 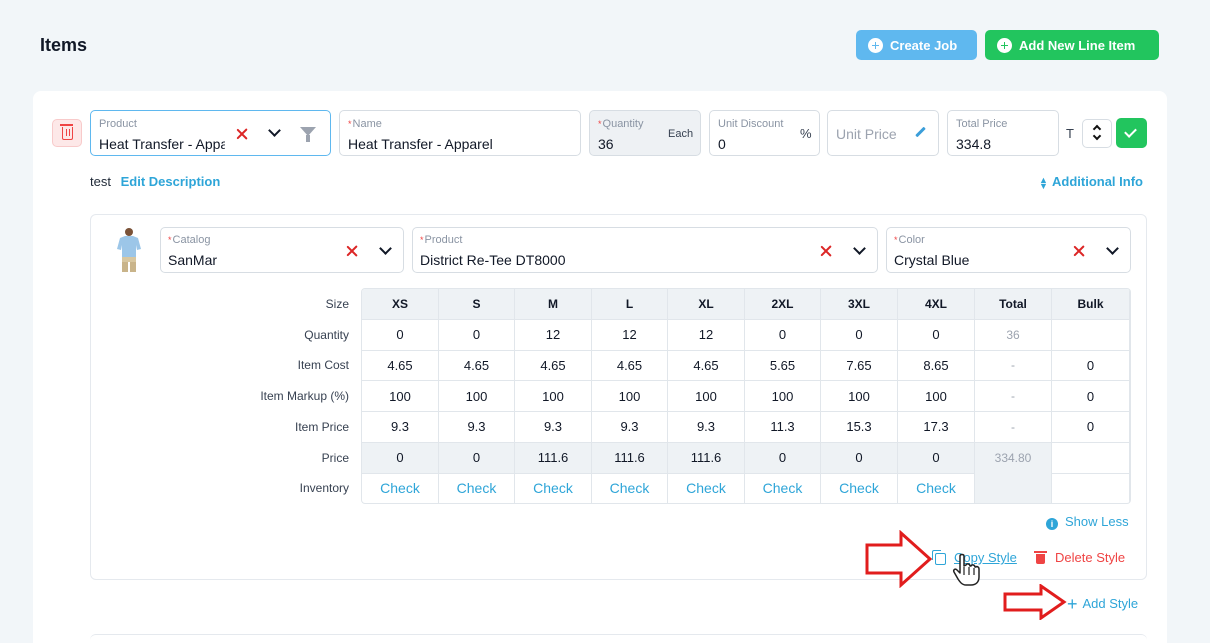 What do you see at coordinates (920, 132) in the screenshot?
I see `pencil-icon` at bounding box center [920, 132].